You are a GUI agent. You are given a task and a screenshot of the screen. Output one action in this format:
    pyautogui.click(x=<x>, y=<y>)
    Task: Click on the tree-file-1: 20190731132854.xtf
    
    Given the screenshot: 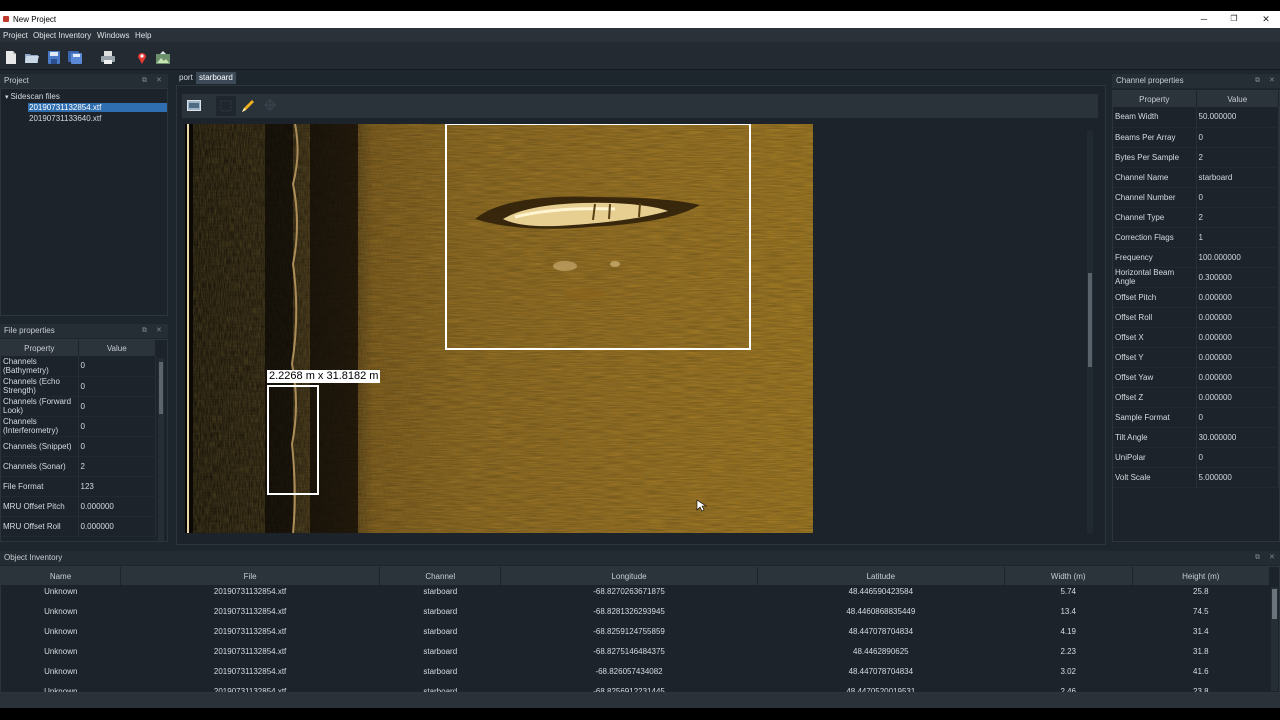 What is the action you would take?
    pyautogui.click(x=97, y=107)
    